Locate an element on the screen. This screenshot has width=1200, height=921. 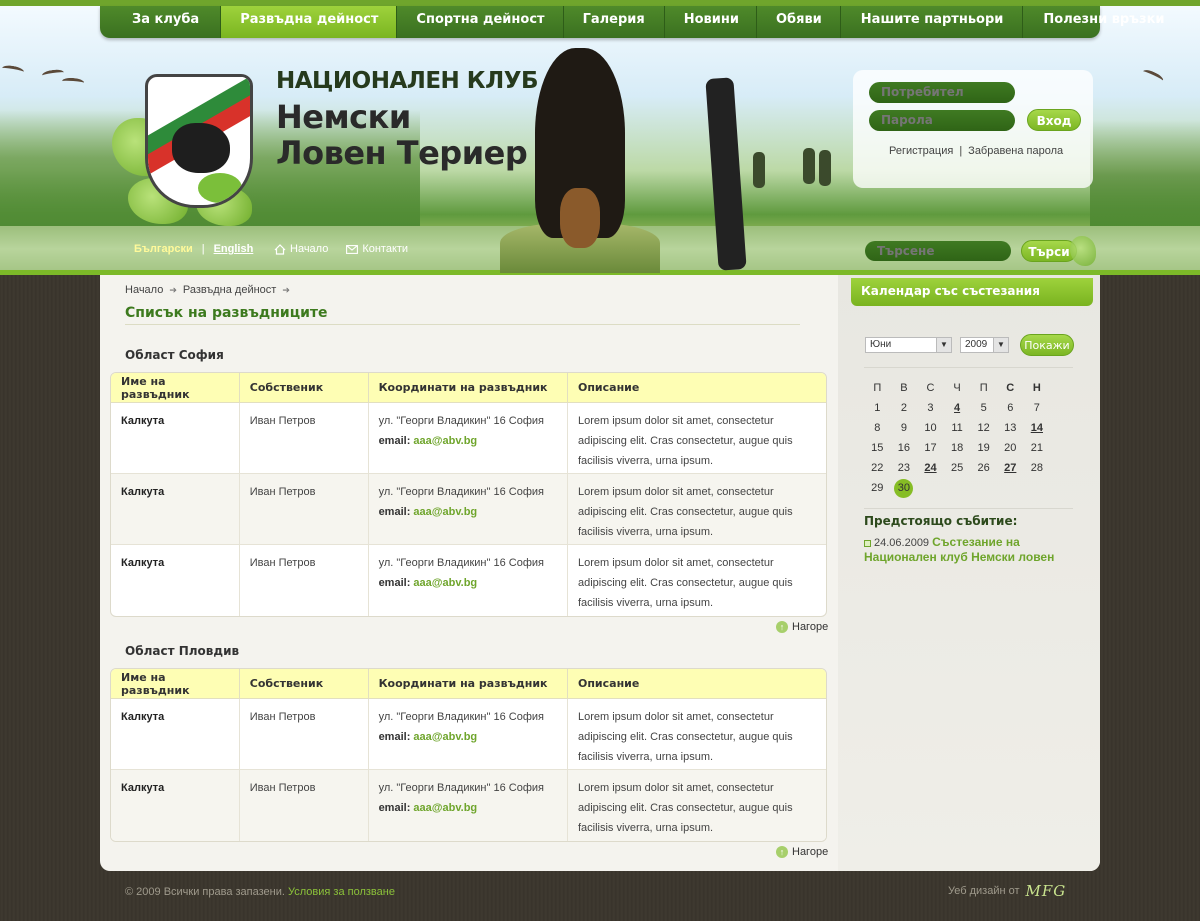
search-input is located at coordinates (938, 251).